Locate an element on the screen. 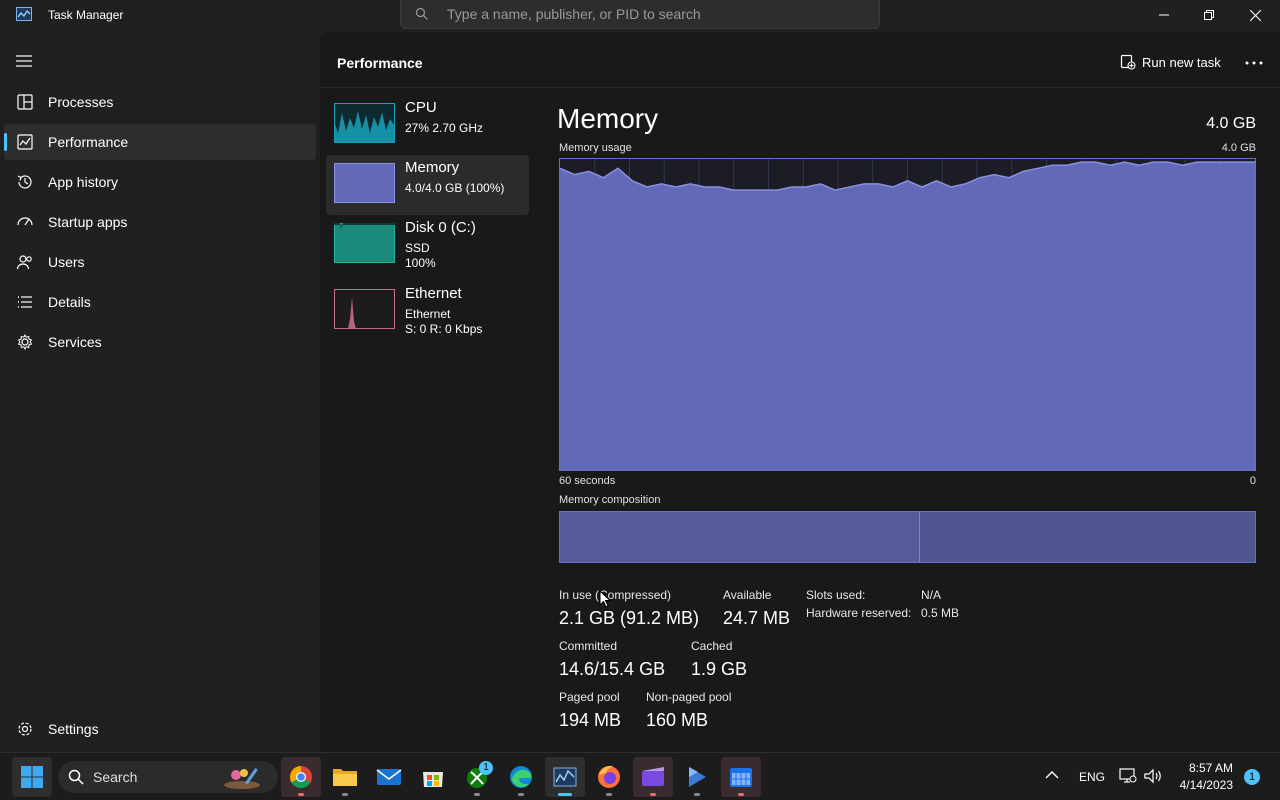 The width and height of the screenshot is (1280, 800). nav-item-label: Services is located at coordinates (75, 342).